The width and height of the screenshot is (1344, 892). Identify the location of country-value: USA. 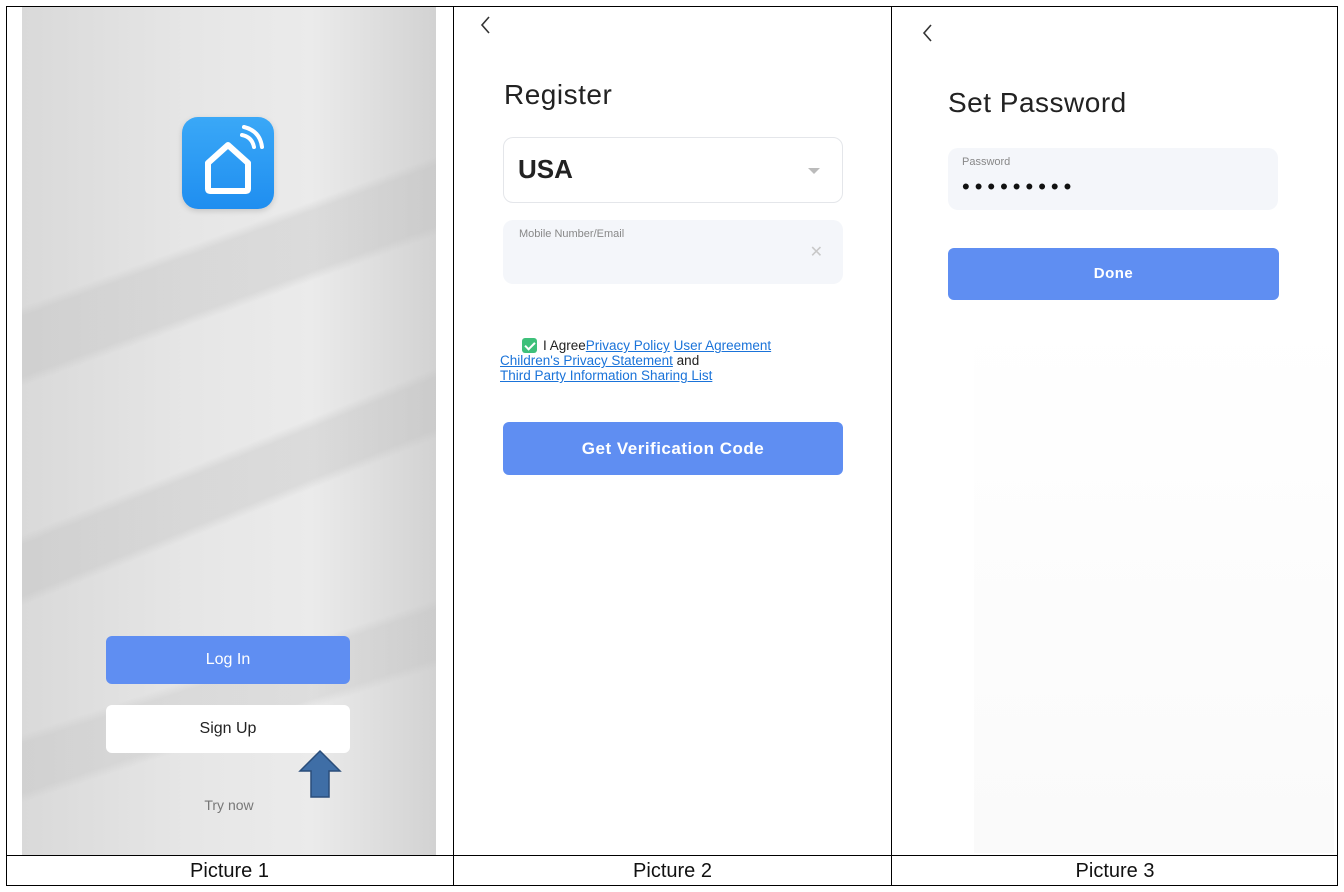
(545, 169).